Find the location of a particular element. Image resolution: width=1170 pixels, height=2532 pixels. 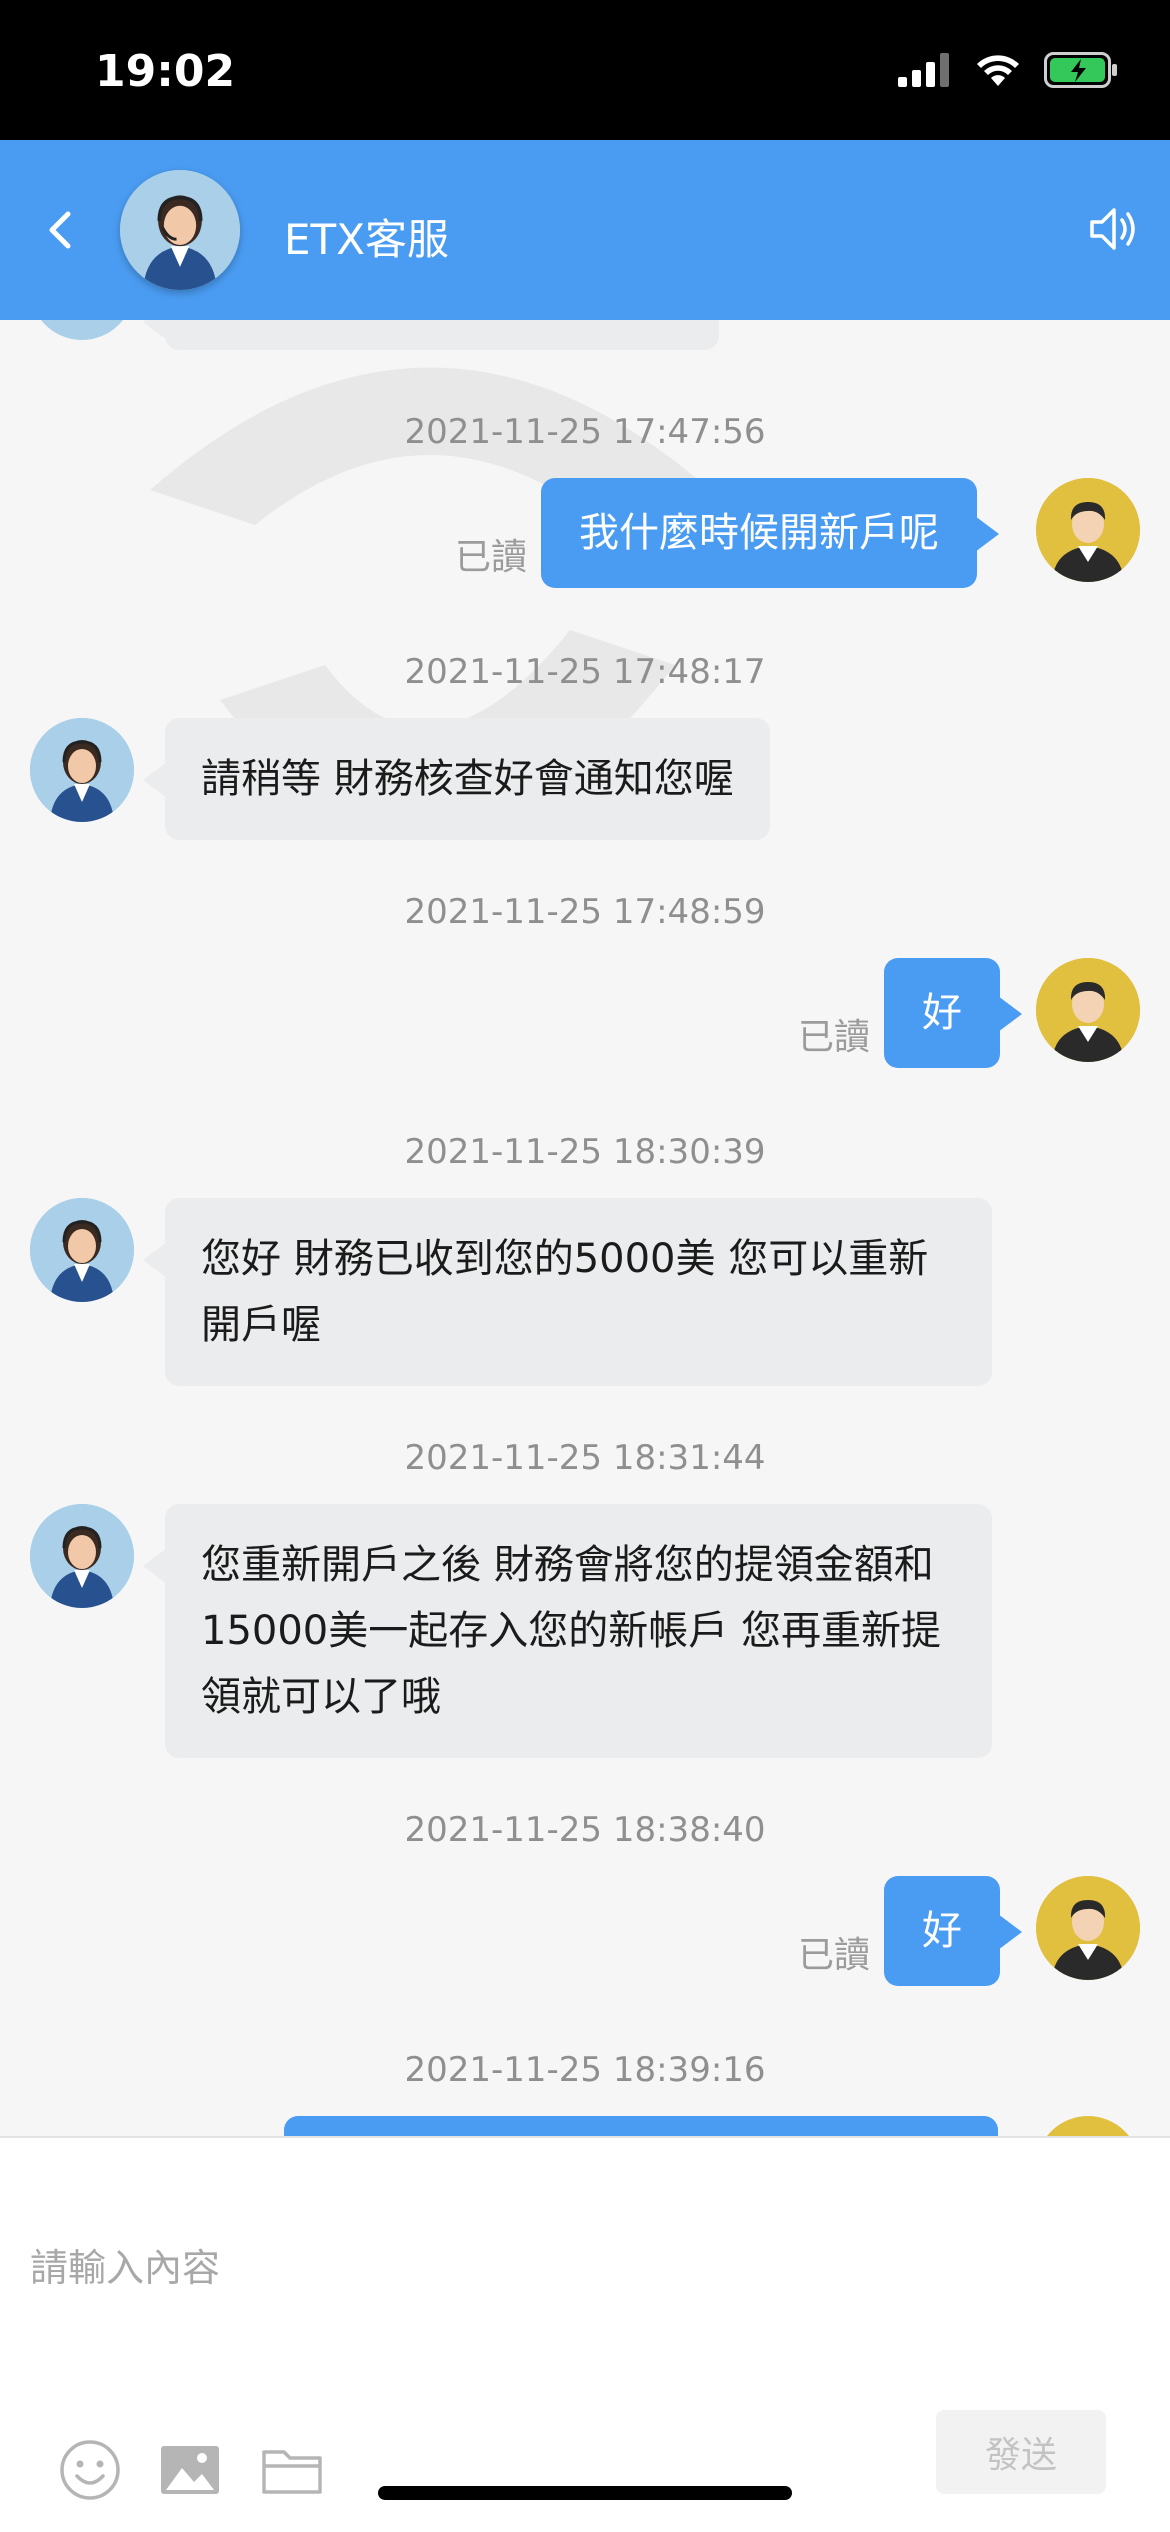

message-timestamp: 2021-11-25 17:48:17 is located at coordinates (585, 672).